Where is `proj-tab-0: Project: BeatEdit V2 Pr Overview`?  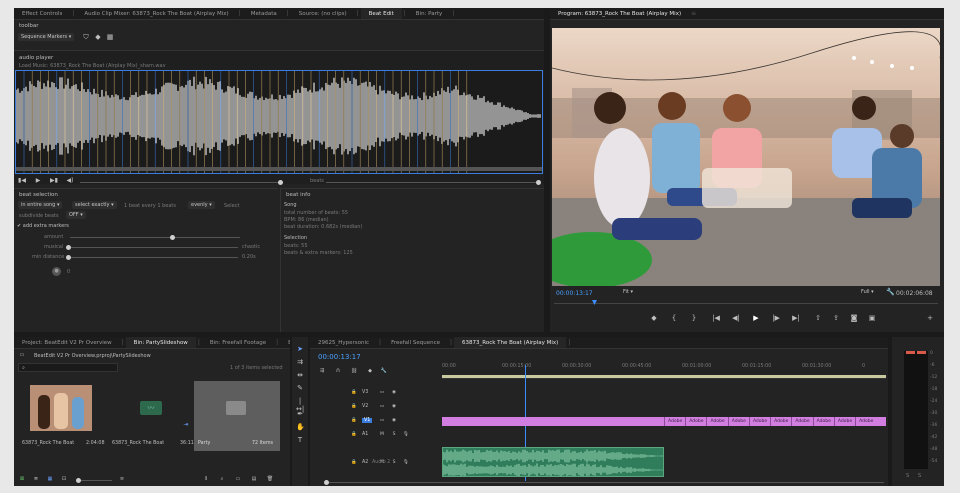
proj-tab-0: Project: BeatEdit V2 Pr Overview is located at coordinates (67, 342).